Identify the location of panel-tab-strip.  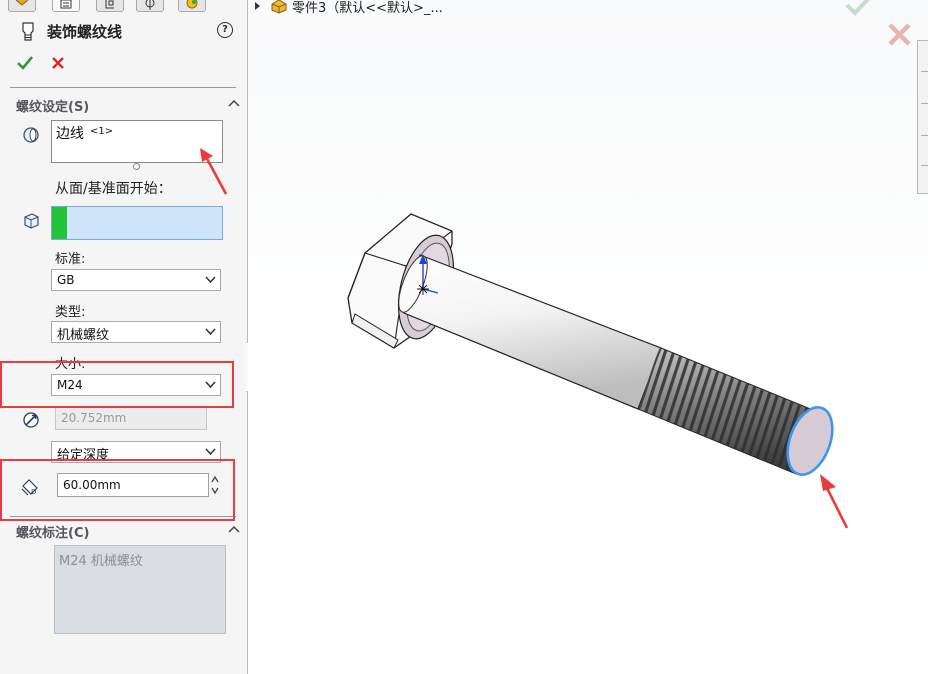
(123, 6).